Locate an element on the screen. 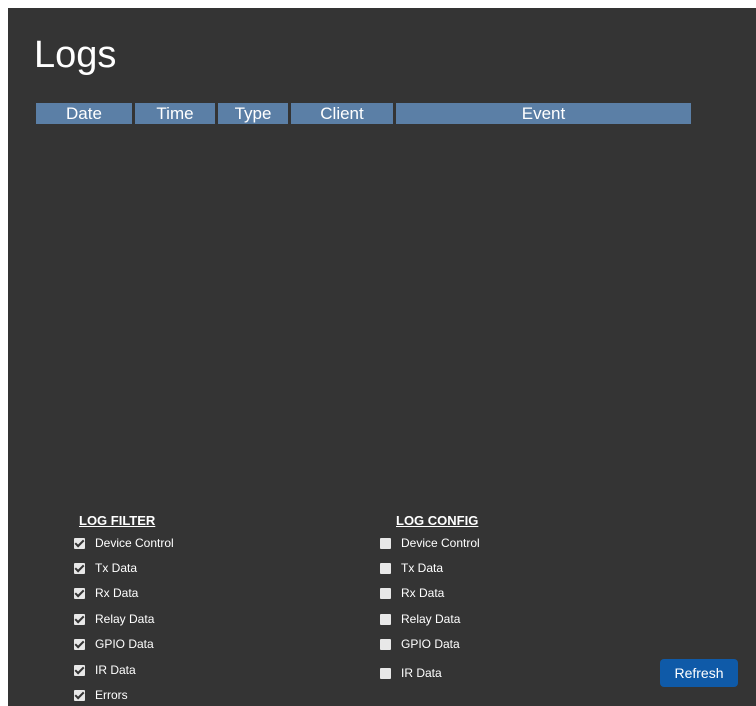 This screenshot has height=706, width=756. column-header-client: Client is located at coordinates (342, 113).